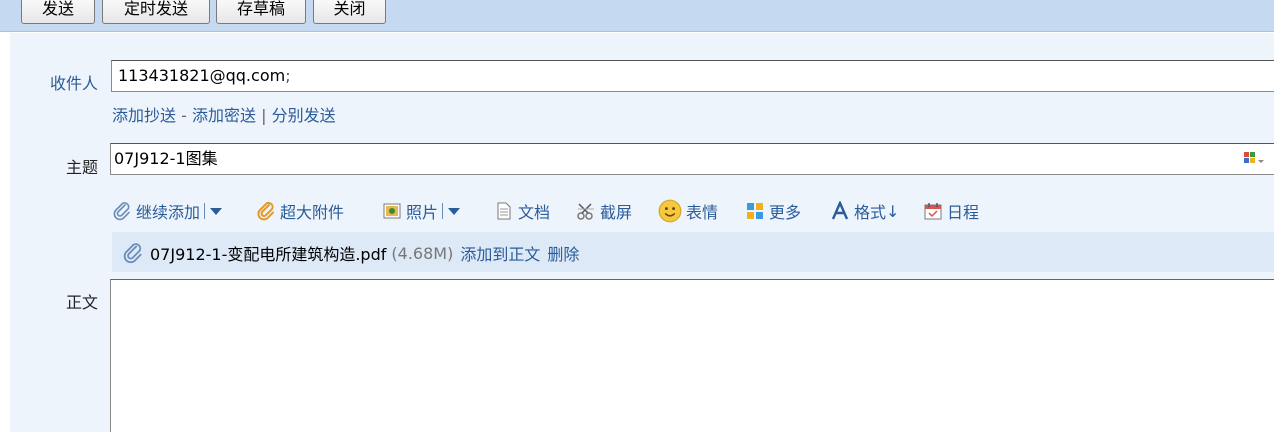 The width and height of the screenshot is (1274, 432). I want to click on screenshot-tool: 截屏, so click(604, 211).